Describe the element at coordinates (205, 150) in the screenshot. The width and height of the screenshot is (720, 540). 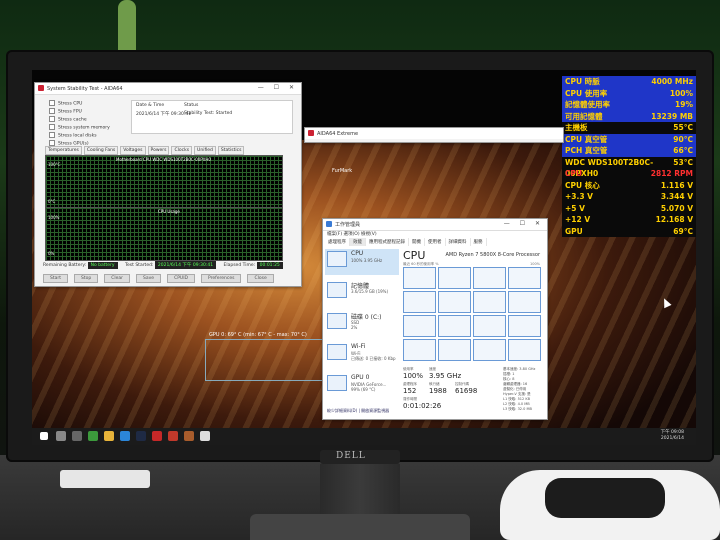
I see `stability-tab: Unified` at that location.